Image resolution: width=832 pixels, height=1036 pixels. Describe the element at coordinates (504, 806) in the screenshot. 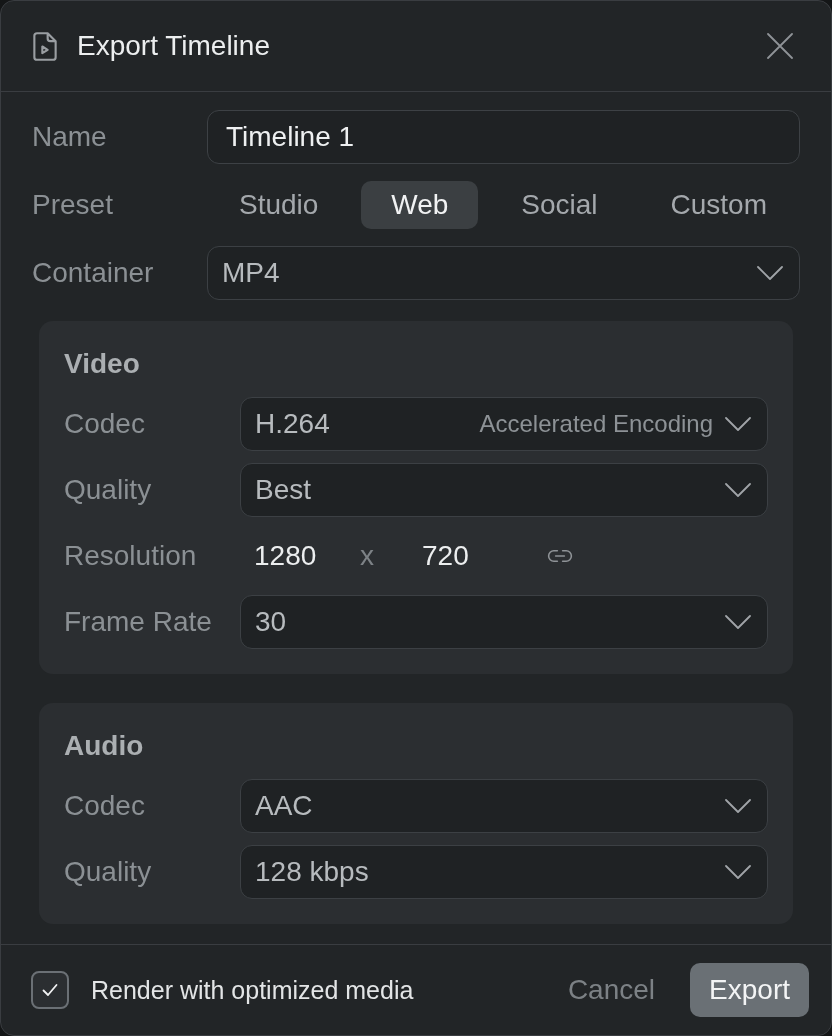

I see `dropdown: AAC` at that location.